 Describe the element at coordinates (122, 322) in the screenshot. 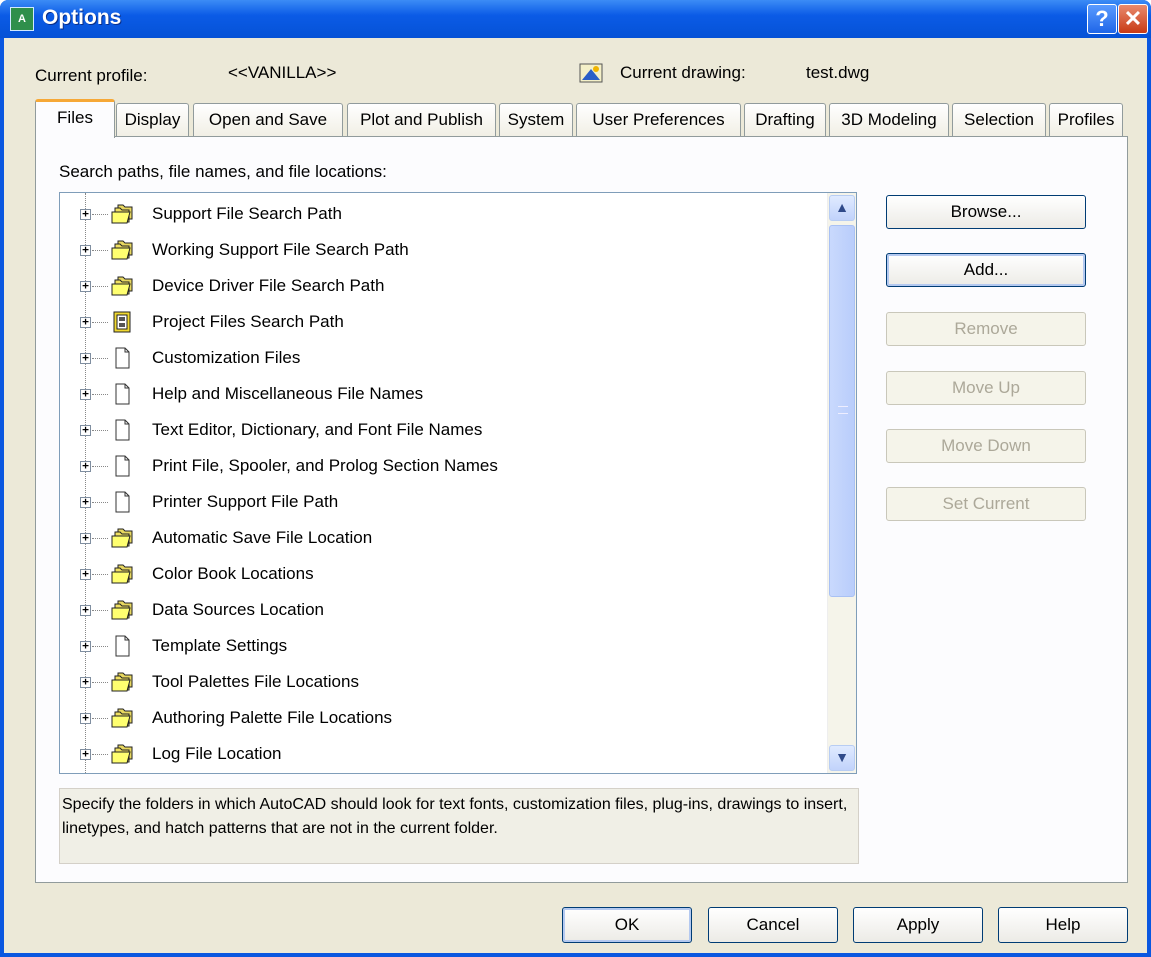

I see `project-icon` at that location.